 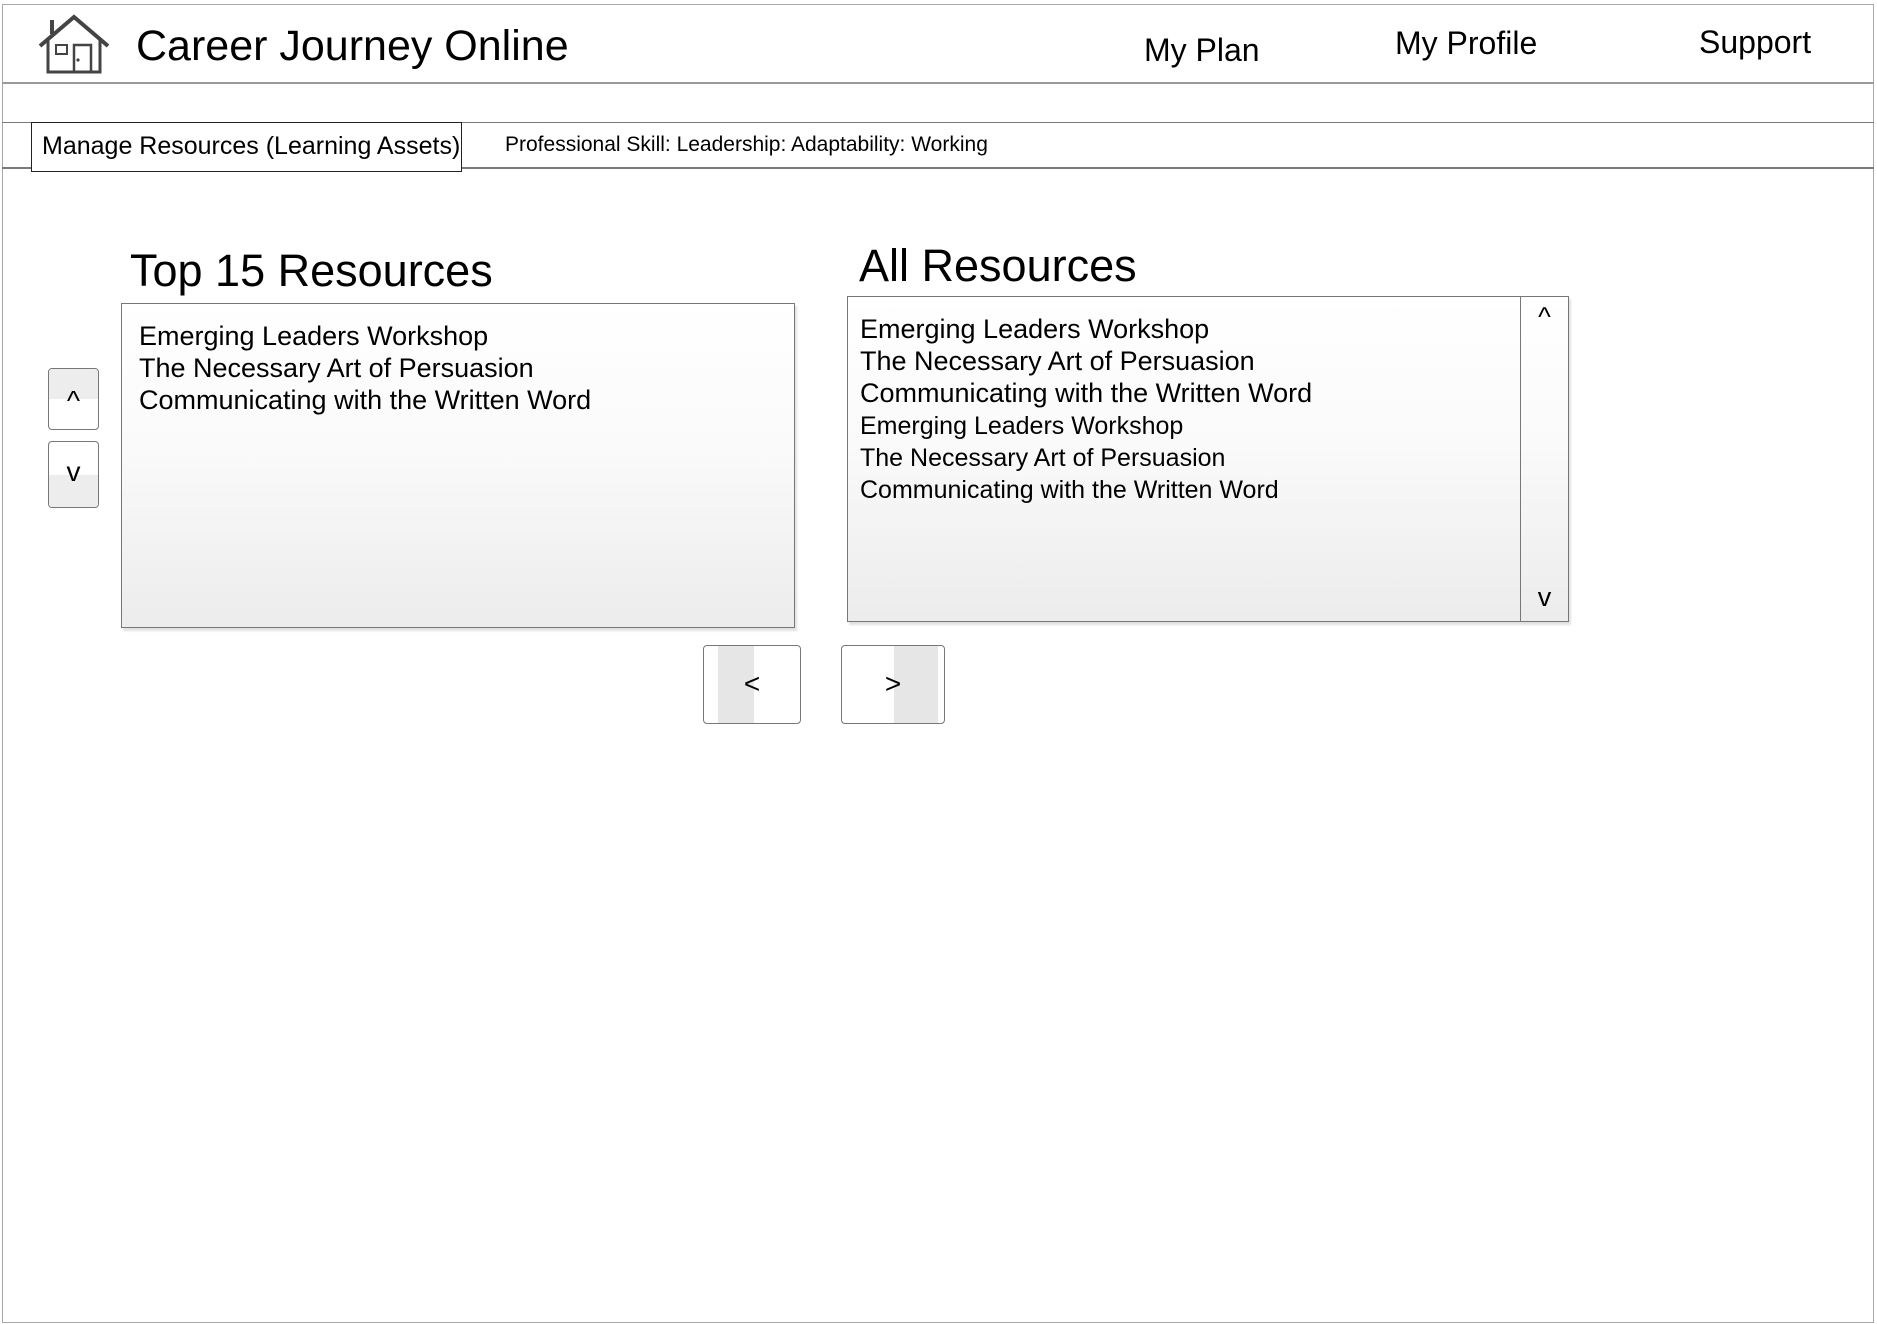 What do you see at coordinates (1544, 317) in the screenshot?
I see `scroll-up-icon: ^` at bounding box center [1544, 317].